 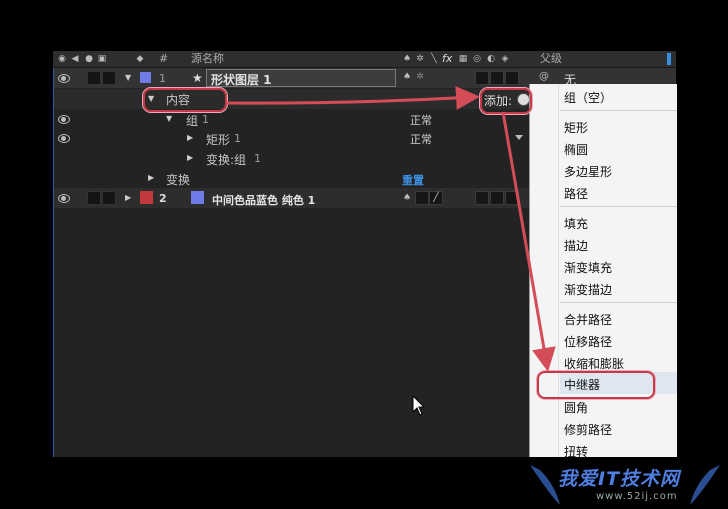 What do you see at coordinates (419, 405) in the screenshot?
I see `mouse-cursor-icon` at bounding box center [419, 405].